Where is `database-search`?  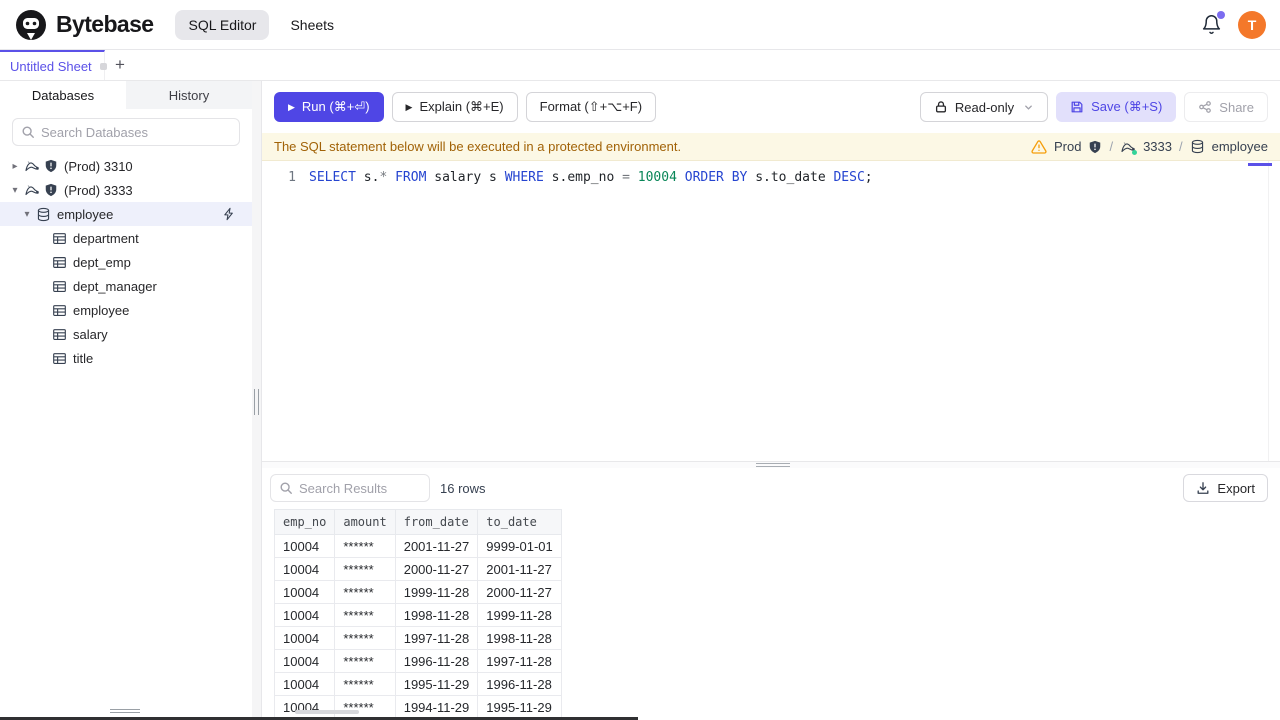
database-search is located at coordinates (126, 132).